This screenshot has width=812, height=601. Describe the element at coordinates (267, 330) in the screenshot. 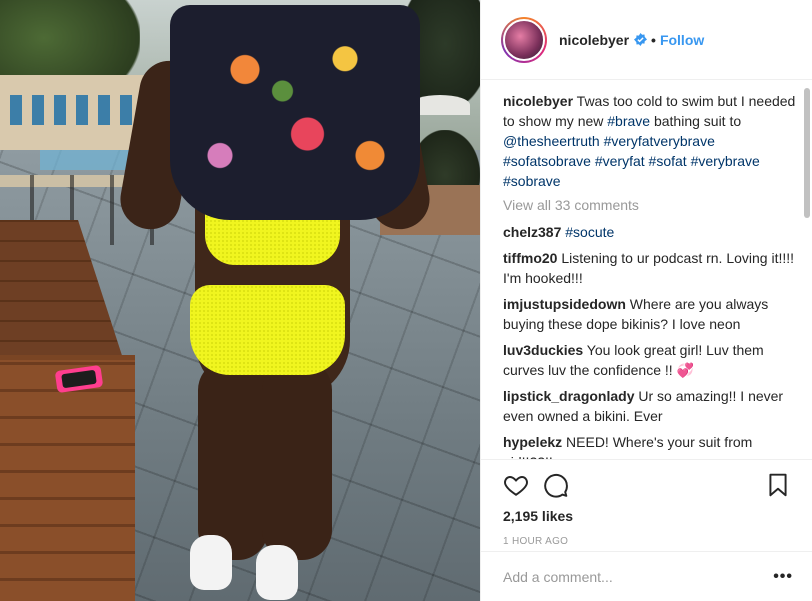

I see `photo-yellow-bikini-bottom` at that location.